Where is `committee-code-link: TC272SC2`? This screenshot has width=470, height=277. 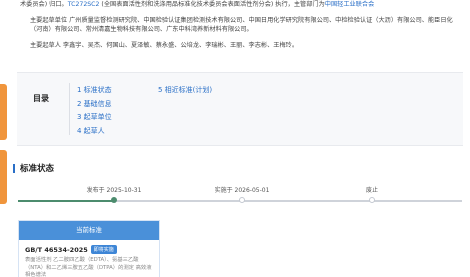 committee-code-link: TC272SC2 is located at coordinates (84, 4).